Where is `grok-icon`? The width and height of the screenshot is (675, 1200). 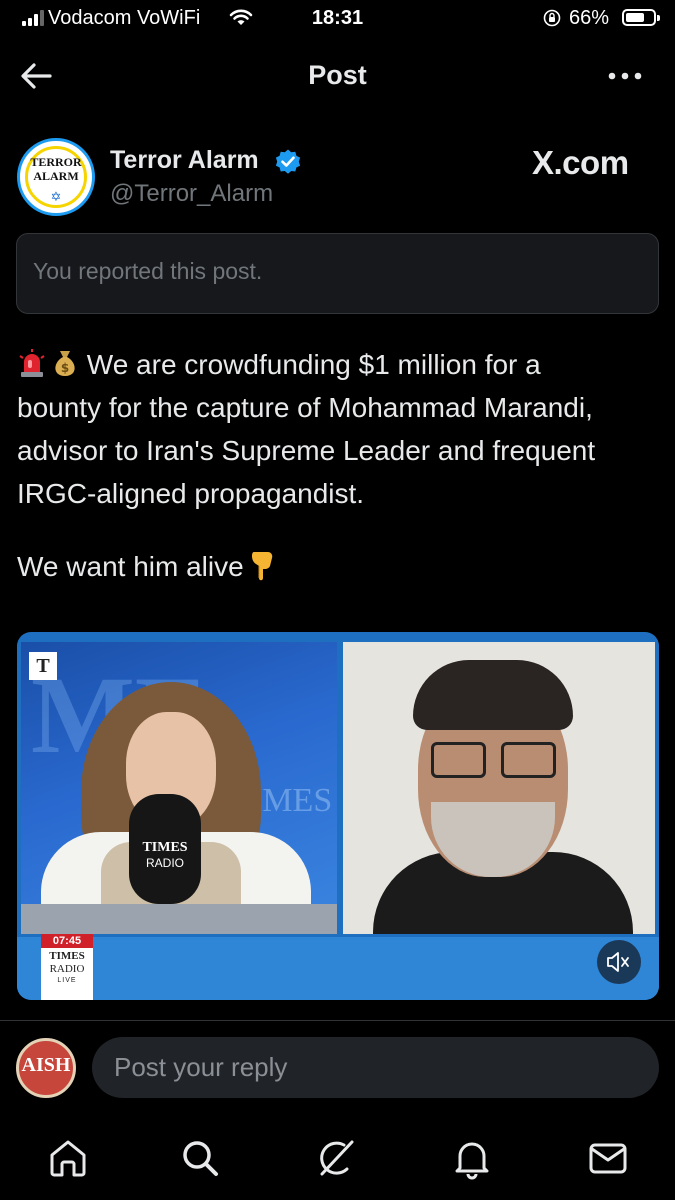 grok-icon is located at coordinates (336, 1158).